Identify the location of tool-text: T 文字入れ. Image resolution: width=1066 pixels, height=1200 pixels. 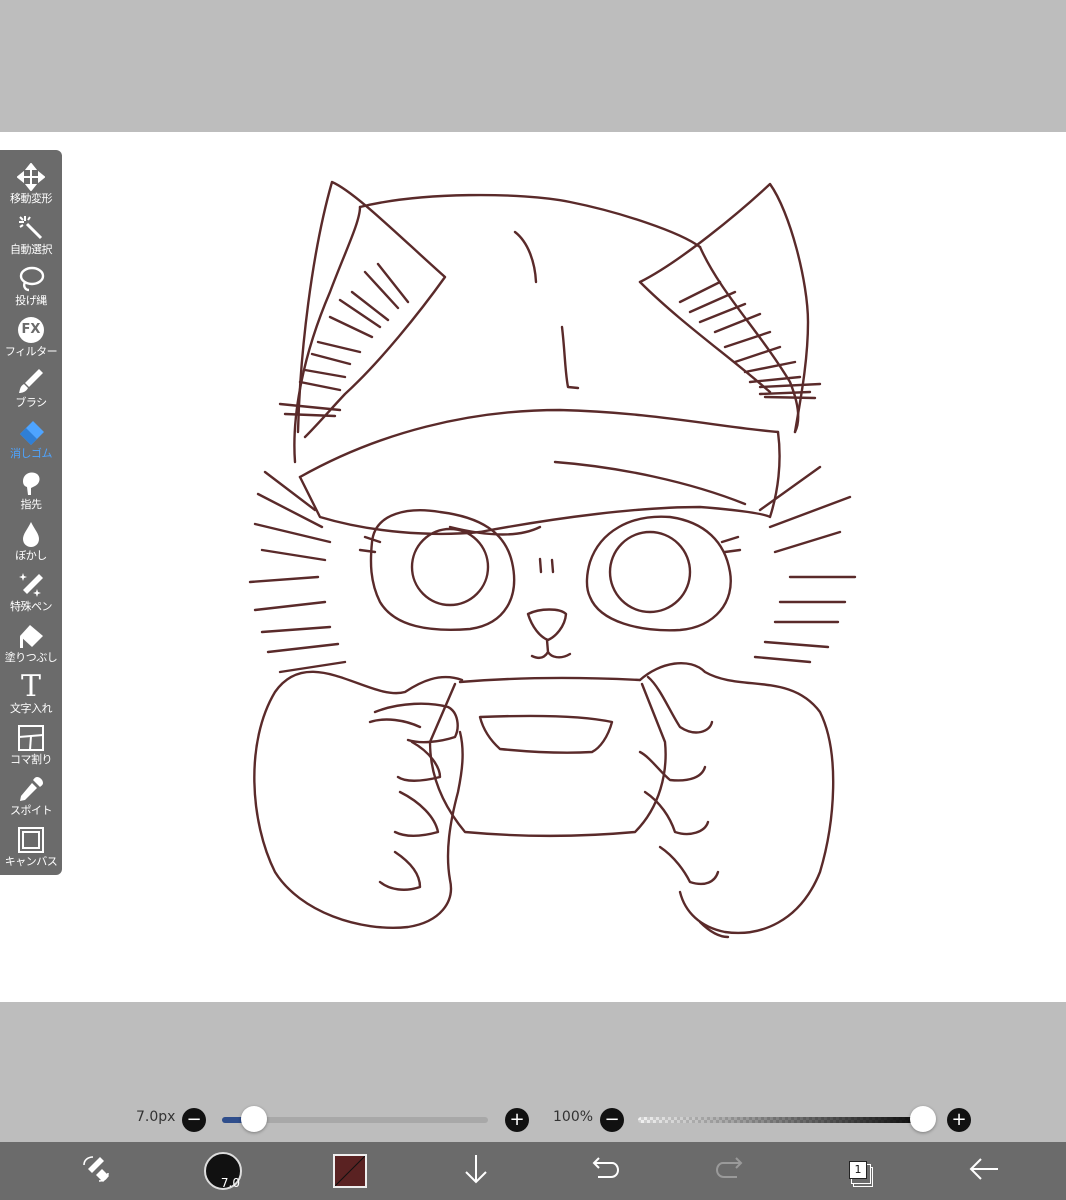
(31, 695).